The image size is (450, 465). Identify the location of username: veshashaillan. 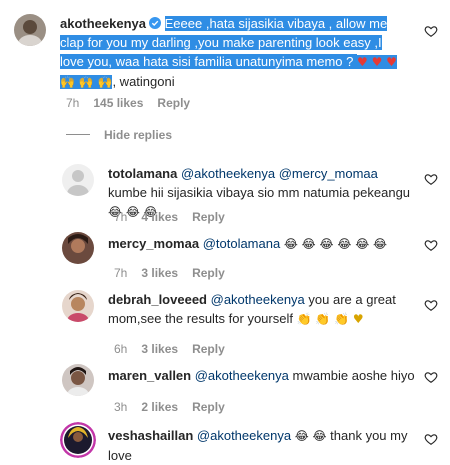
(150, 435).